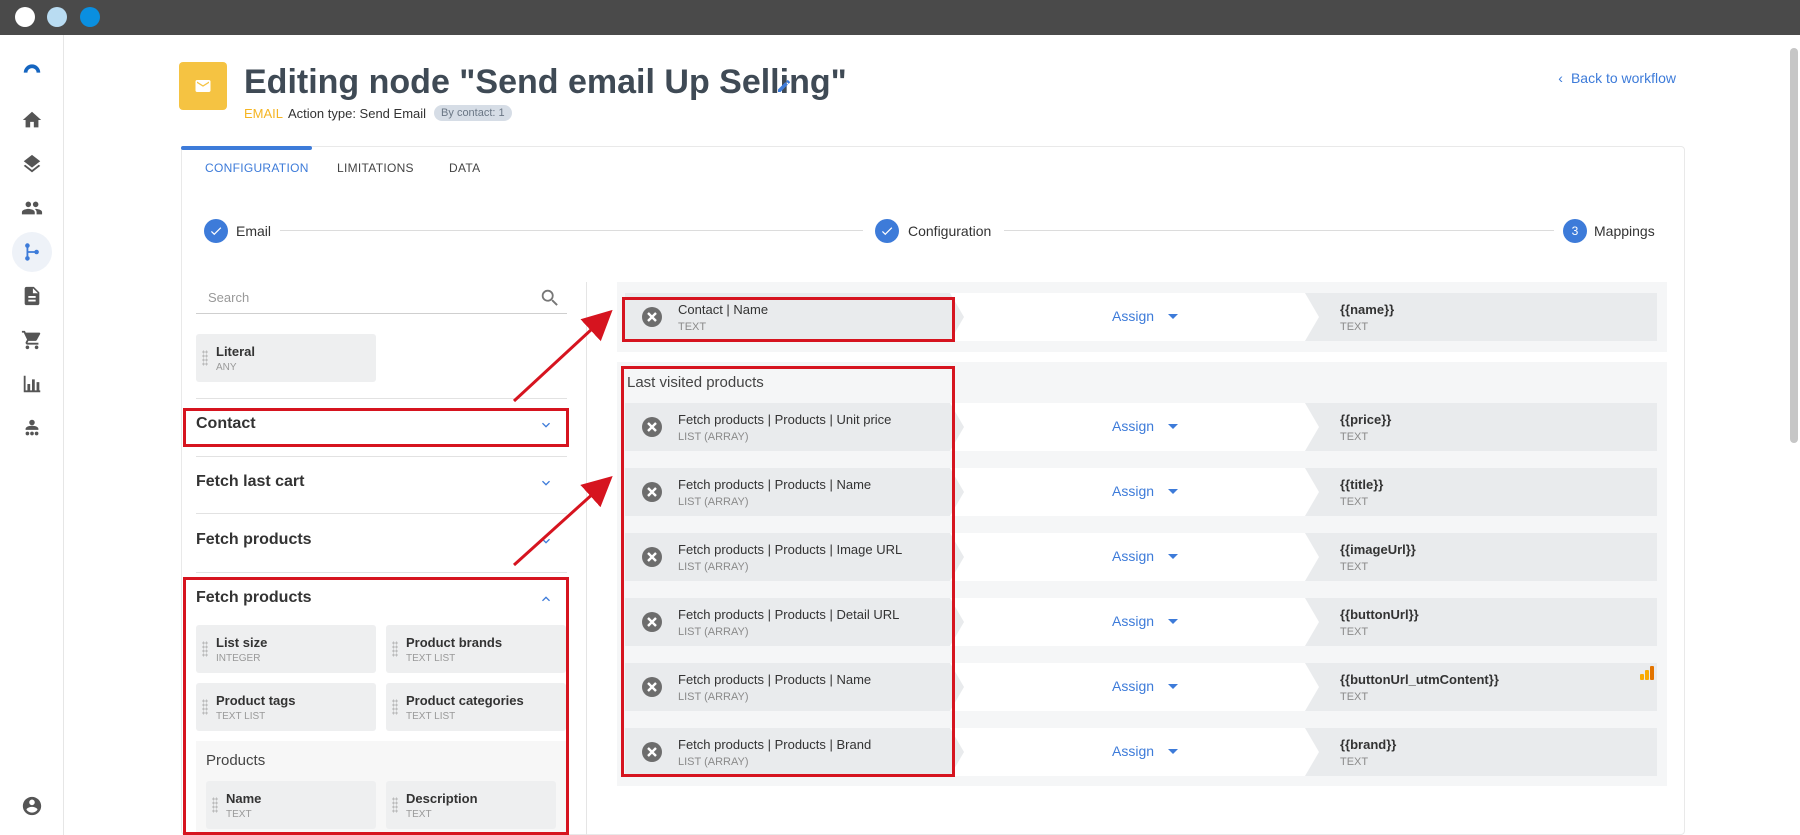 The width and height of the screenshot is (1800, 835). I want to click on chevron-left-icon: ‹, so click(1560, 78).